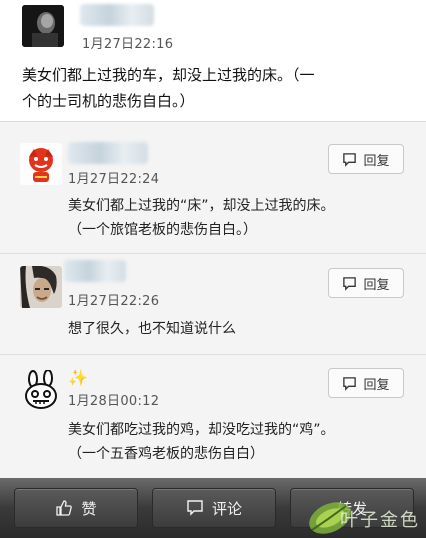 Image resolution: width=426 pixels, height=538 pixels. What do you see at coordinates (114, 301) in the screenshot?
I see `comment-time: 1月27日22:26` at bounding box center [114, 301].